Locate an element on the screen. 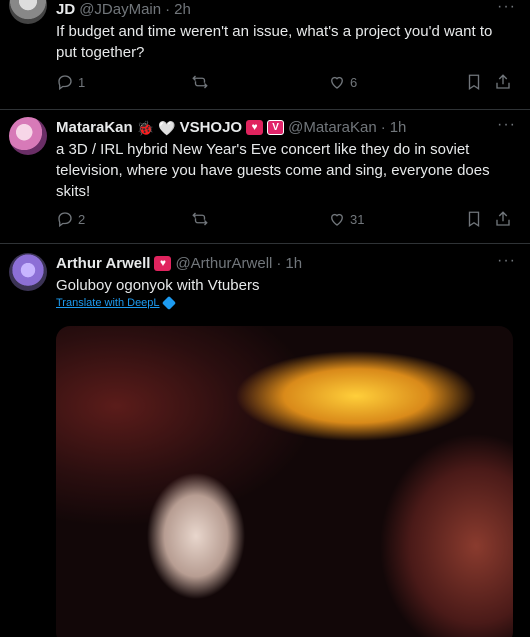  like-count: 31 is located at coordinates (357, 219).